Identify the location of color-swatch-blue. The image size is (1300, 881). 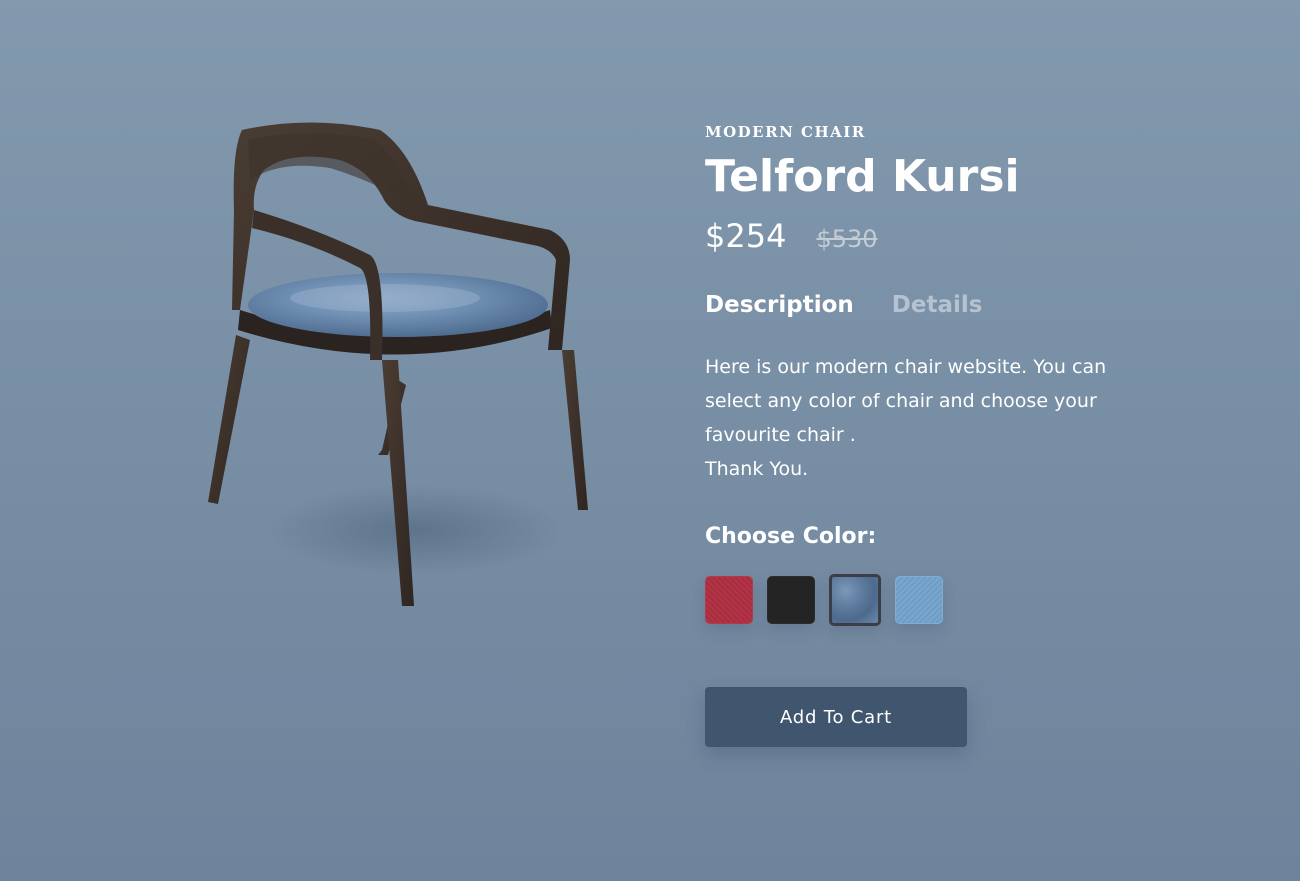
(855, 600).